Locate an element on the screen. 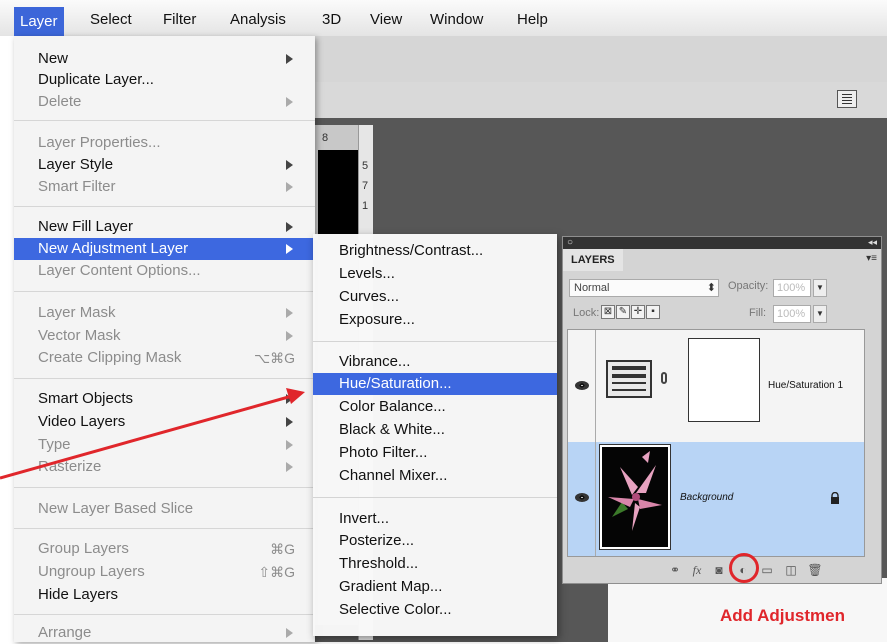  annotation-arrow-line is located at coordinates (146, 437).